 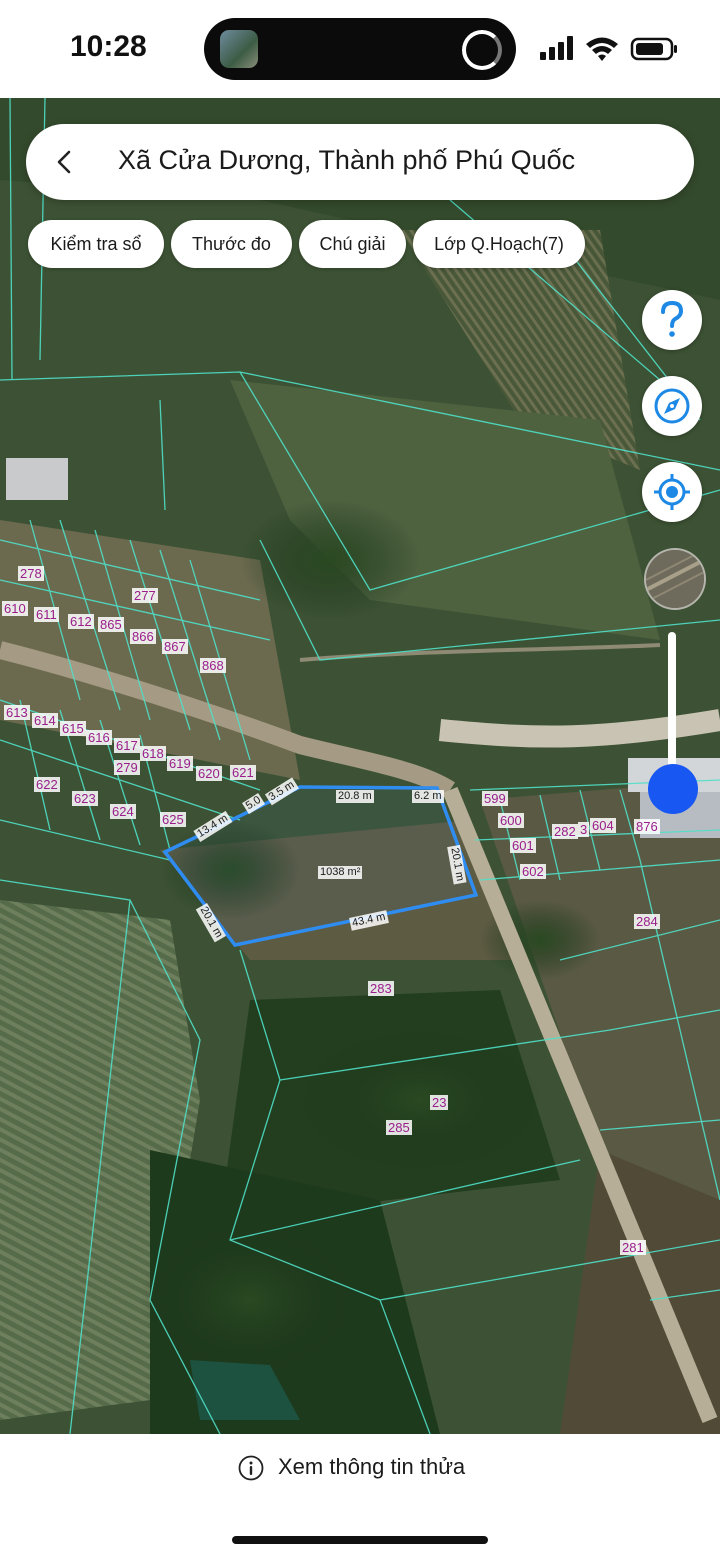 What do you see at coordinates (143, 636) in the screenshot?
I see `plot-number-label: 866` at bounding box center [143, 636].